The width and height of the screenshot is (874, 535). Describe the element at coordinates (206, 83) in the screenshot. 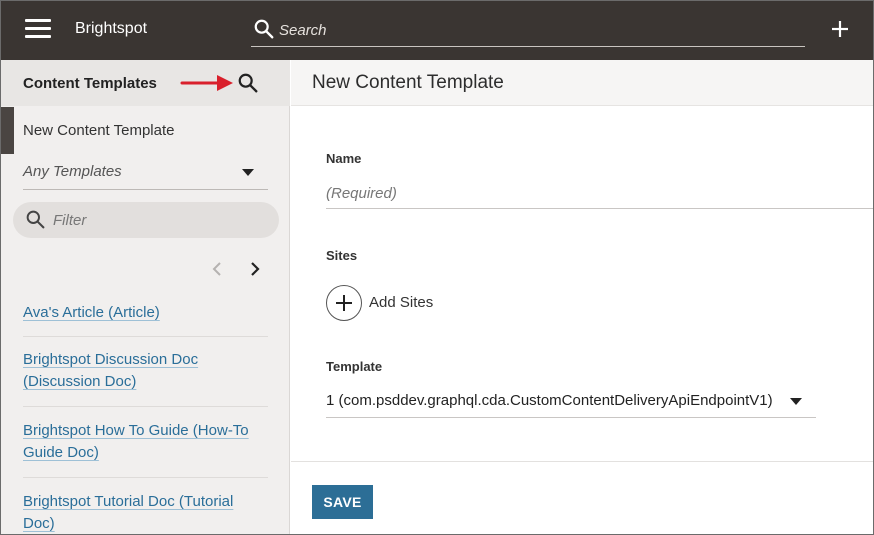

I see `annotation-arrow-icon` at that location.